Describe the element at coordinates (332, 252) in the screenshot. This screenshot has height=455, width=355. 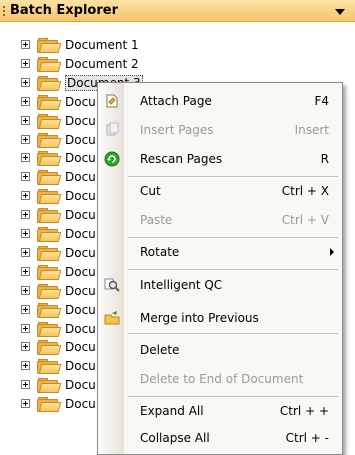
I see `submenu-arrow-icon` at that location.